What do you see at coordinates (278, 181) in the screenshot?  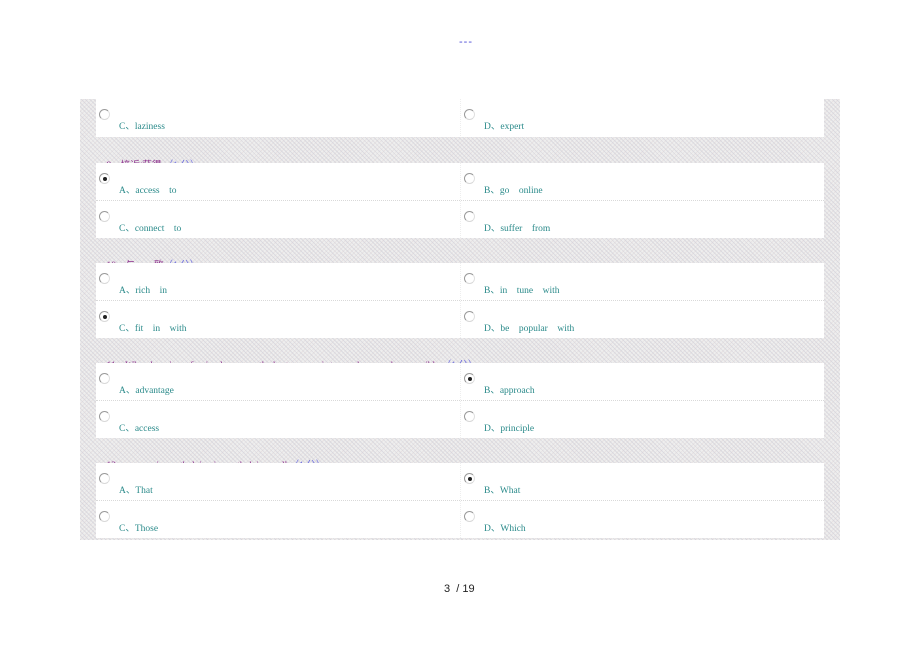 I see `option-a: A、access to` at bounding box center [278, 181].